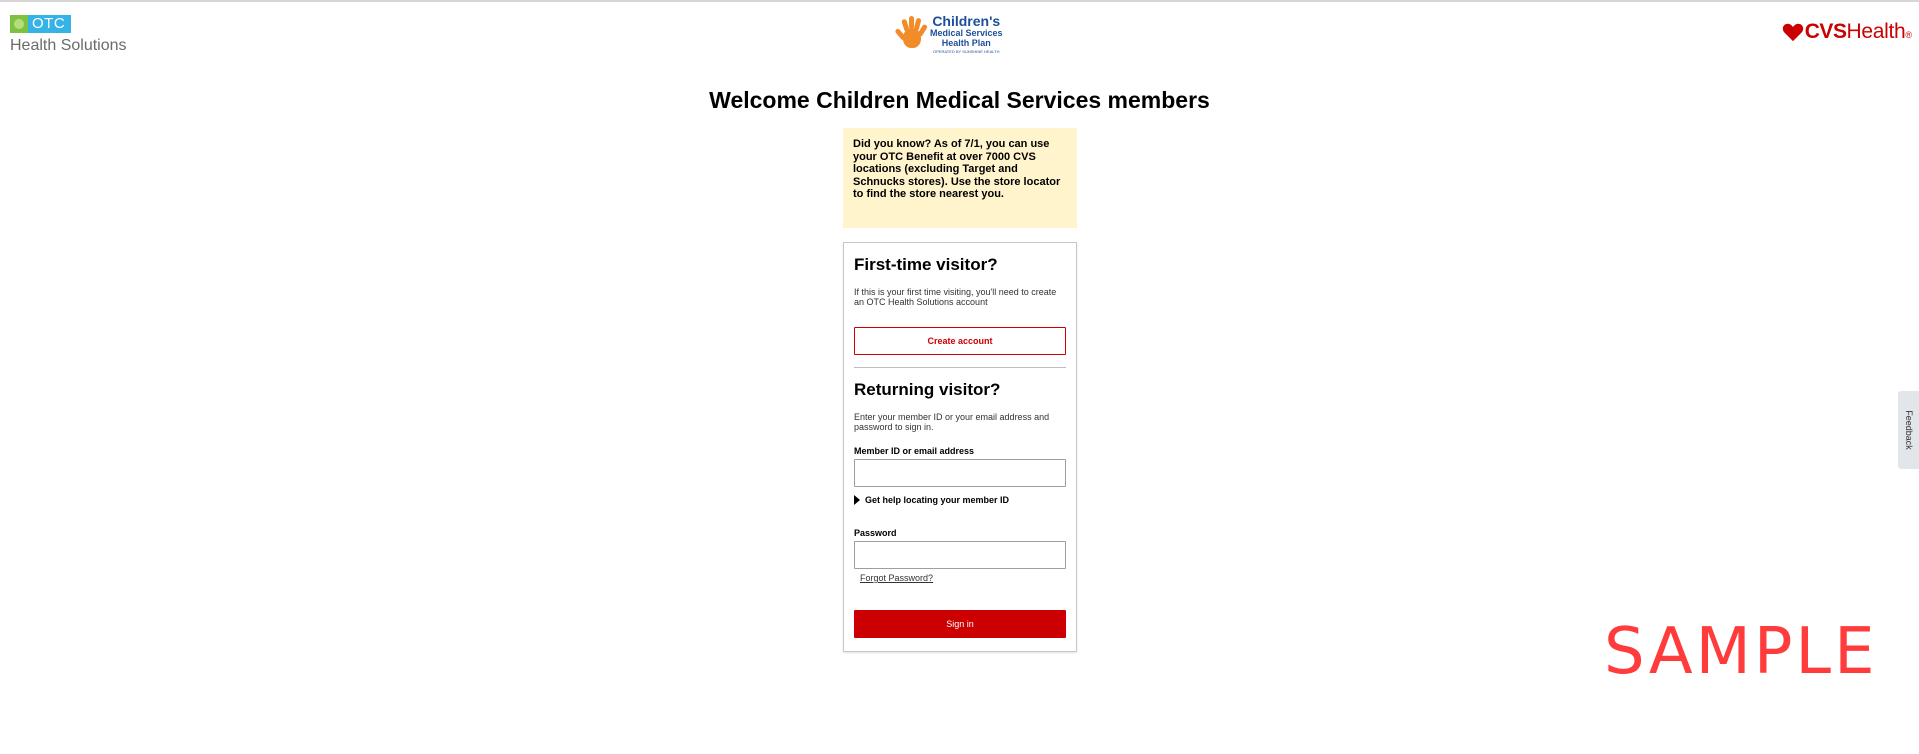 The width and height of the screenshot is (1919, 754). I want to click on cms-logo-line2: Medical Services, so click(966, 33).